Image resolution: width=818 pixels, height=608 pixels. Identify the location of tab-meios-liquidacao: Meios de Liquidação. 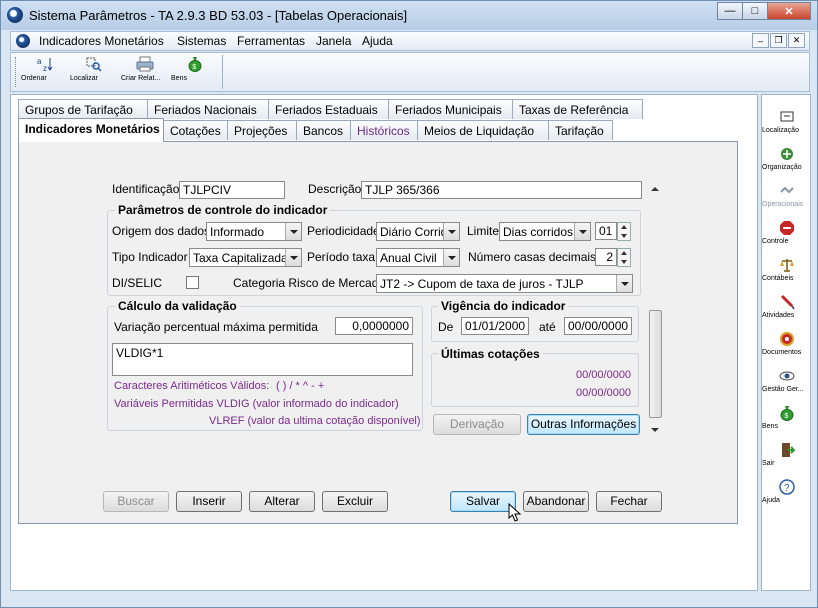
(483, 130).